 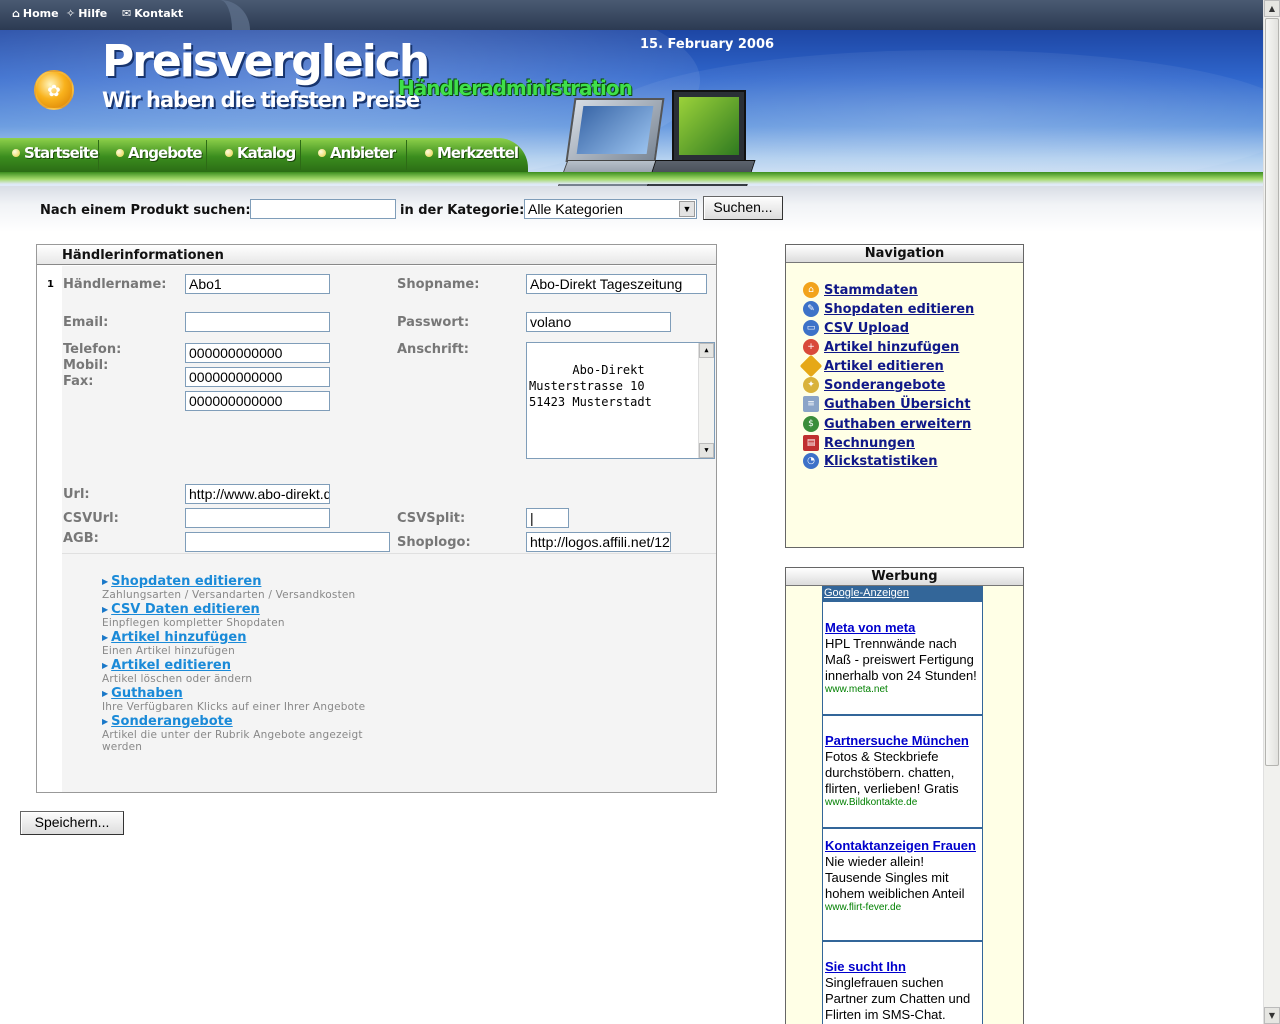 What do you see at coordinates (462, 210) in the screenshot?
I see `category-label: in der Kategorie:` at bounding box center [462, 210].